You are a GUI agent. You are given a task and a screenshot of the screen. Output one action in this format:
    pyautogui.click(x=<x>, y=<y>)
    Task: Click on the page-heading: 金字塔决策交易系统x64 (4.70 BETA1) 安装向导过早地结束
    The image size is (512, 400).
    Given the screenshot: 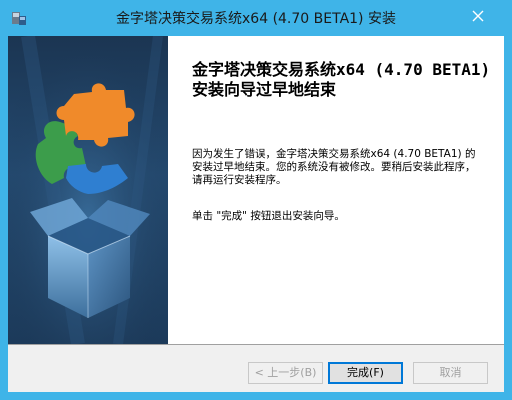 What is the action you would take?
    pyautogui.click(x=341, y=79)
    